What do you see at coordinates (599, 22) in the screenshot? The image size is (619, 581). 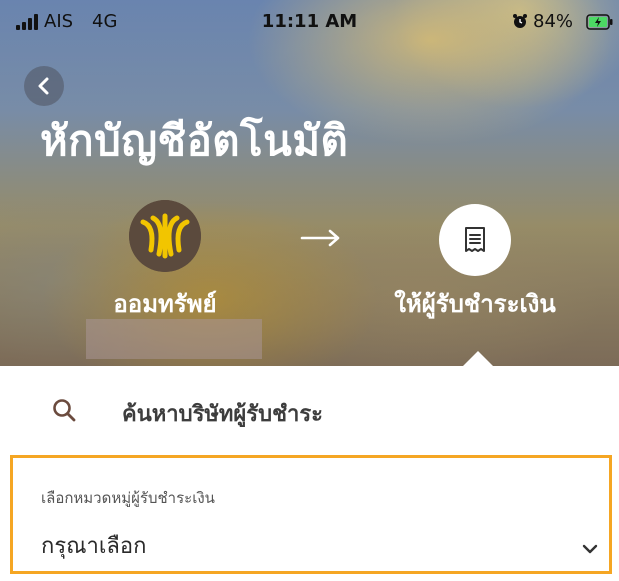 I see `battery-charging-icon` at bounding box center [599, 22].